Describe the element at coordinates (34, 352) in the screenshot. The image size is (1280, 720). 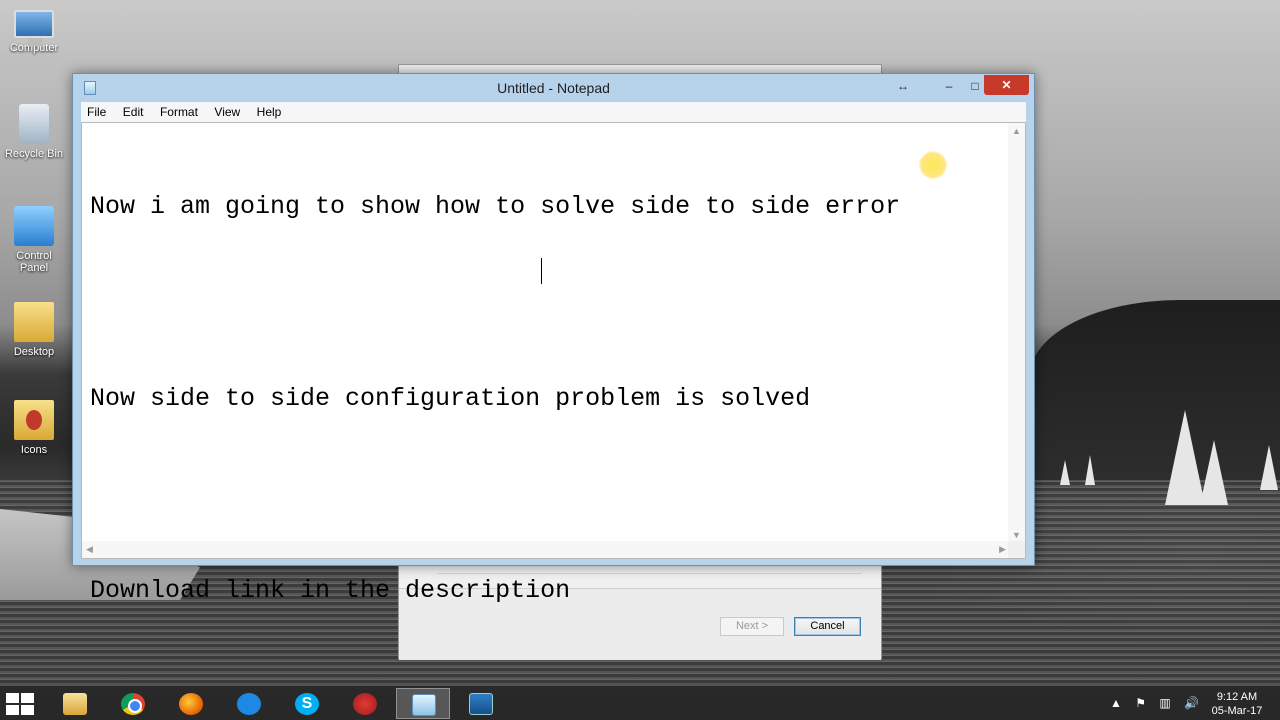
I see `desktop-icon-label: Desktop` at that location.